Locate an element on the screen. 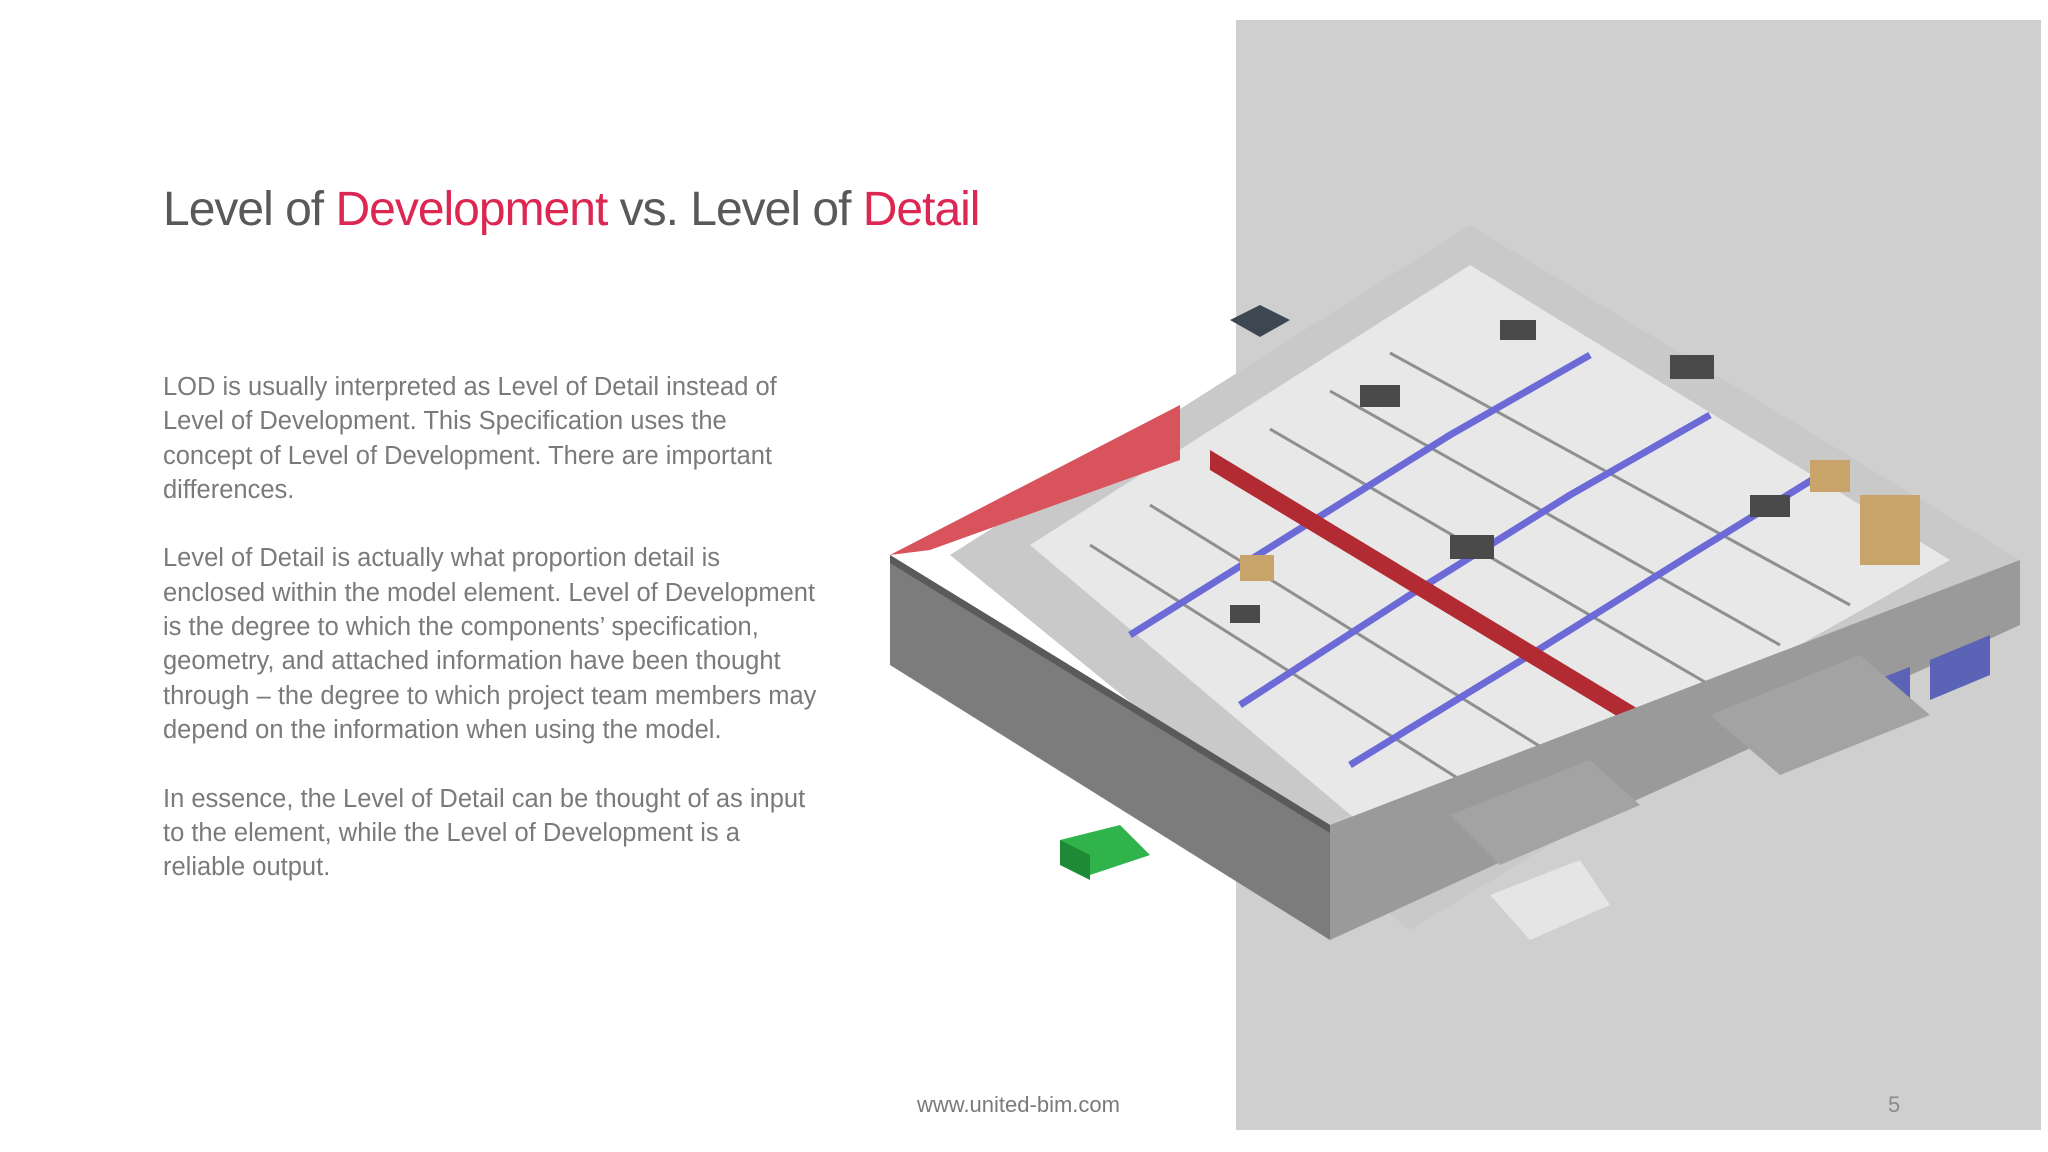  footer-url: www.united-bim.com is located at coordinates (1018, 1104).